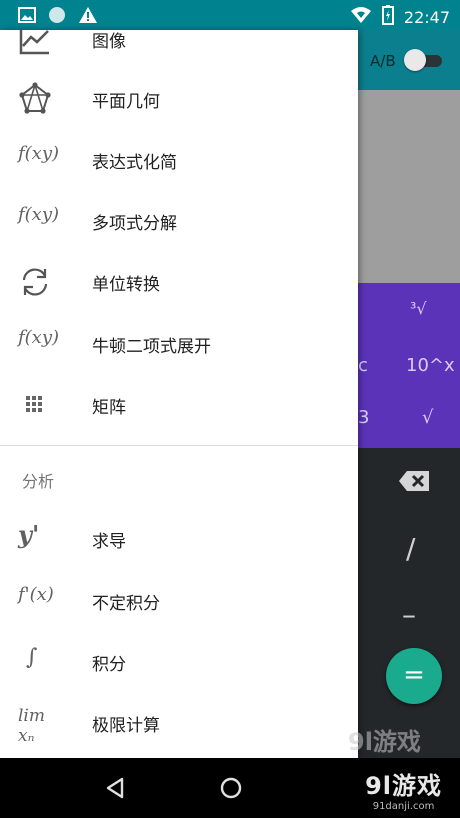 Image resolution: width=460 pixels, height=818 pixels. What do you see at coordinates (430, 365) in the screenshot?
I see `power-ten-key: 10^x` at bounding box center [430, 365].